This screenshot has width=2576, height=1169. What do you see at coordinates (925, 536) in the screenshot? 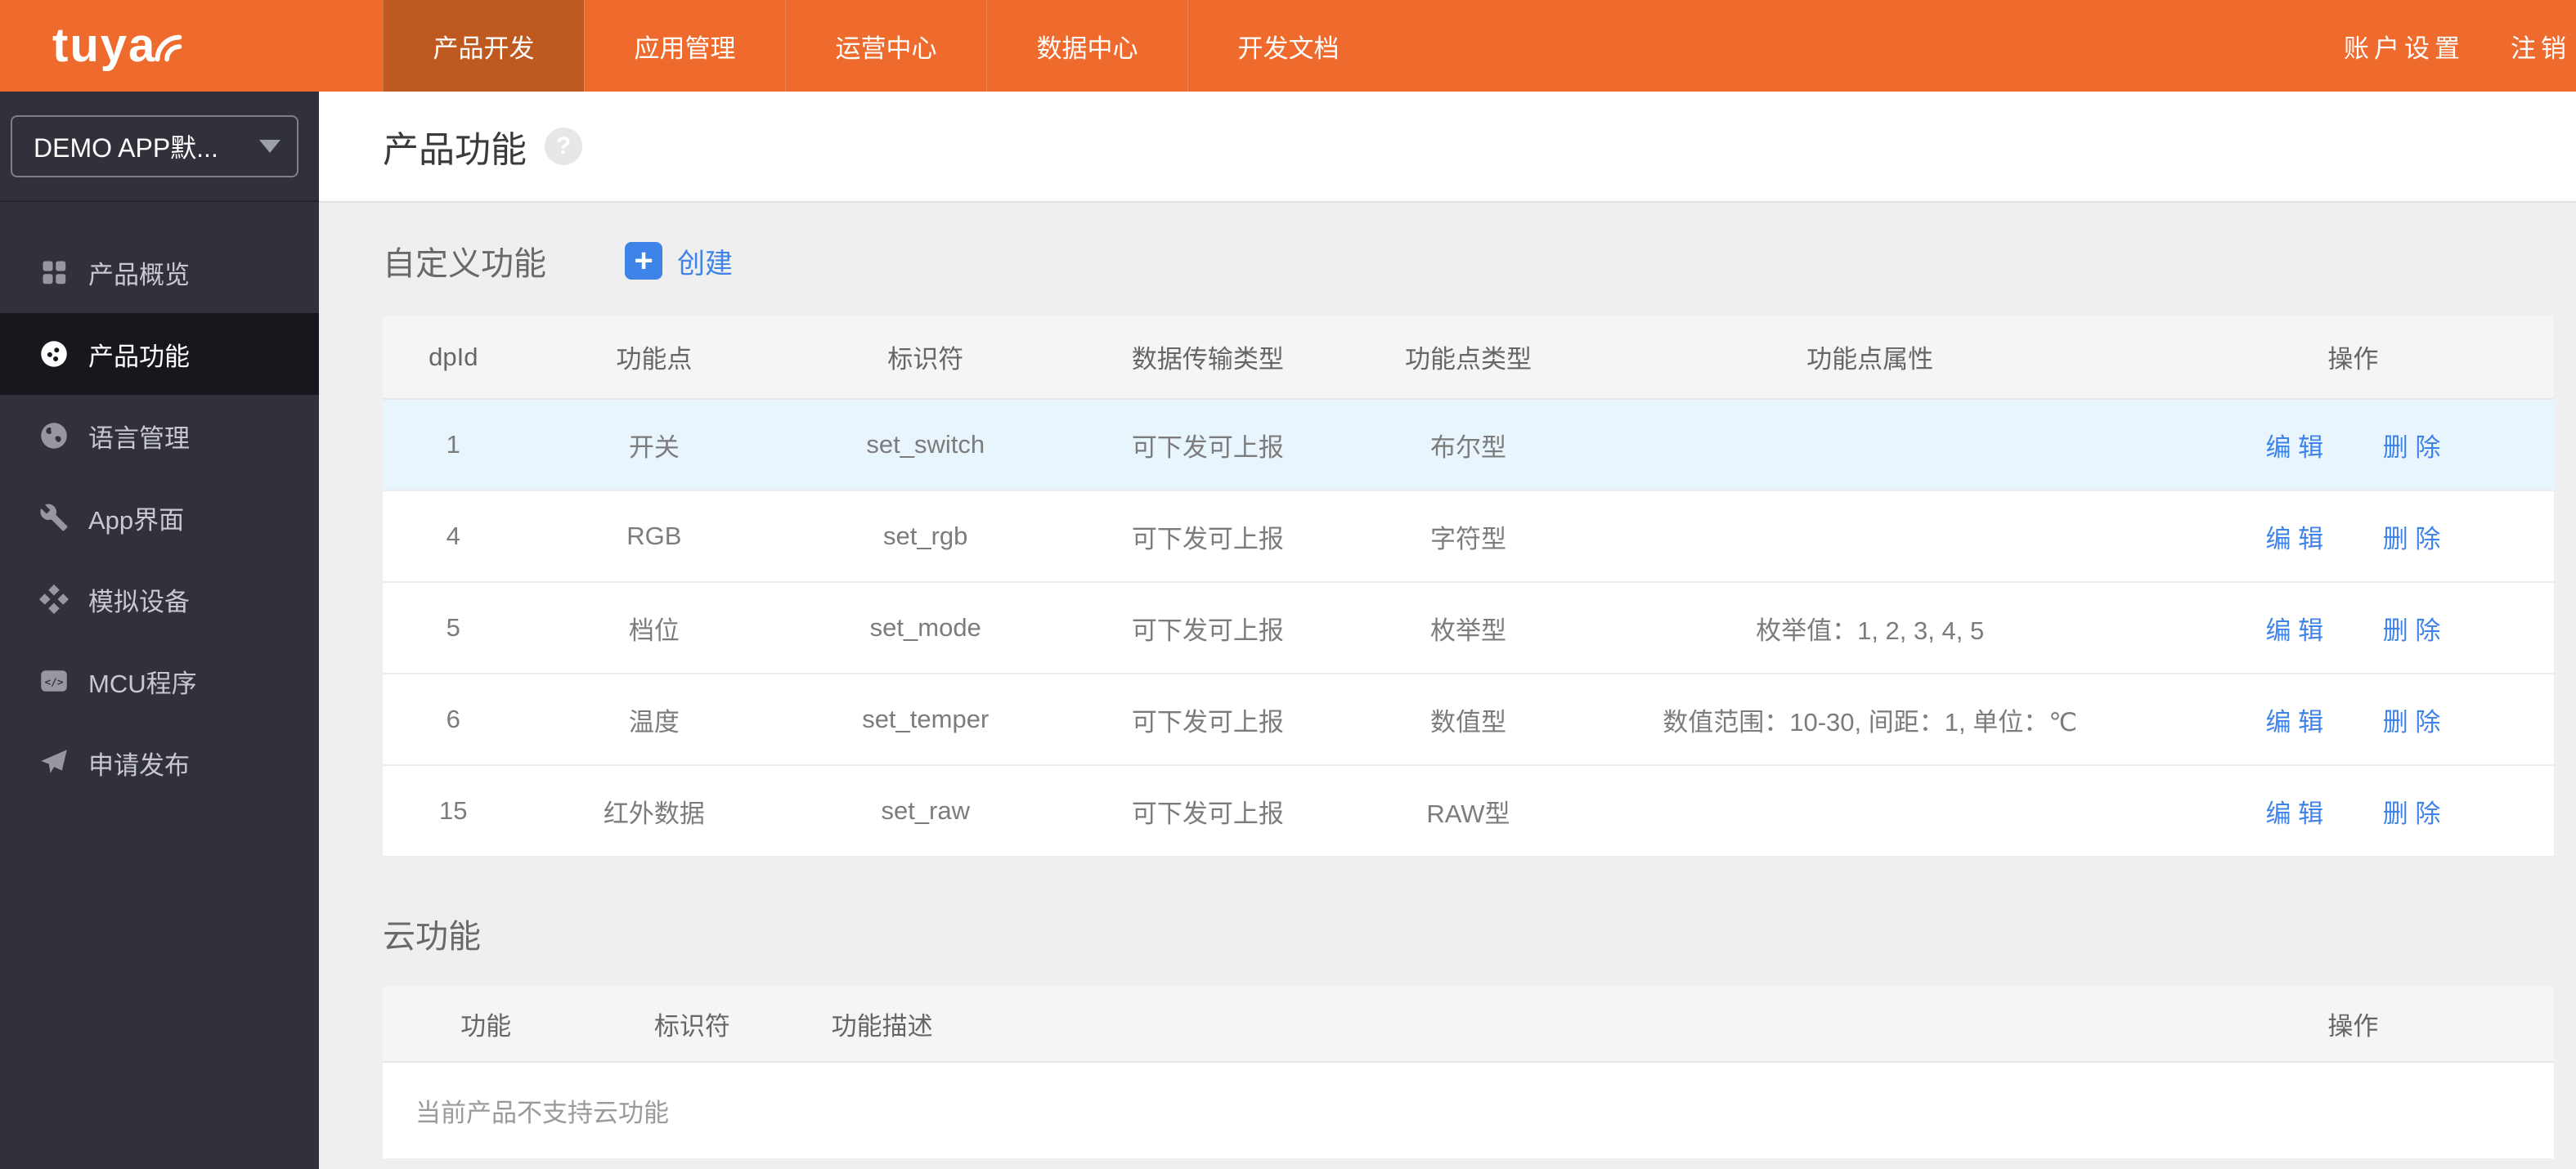
I see `cell-identifier: set_rgb` at bounding box center [925, 536].